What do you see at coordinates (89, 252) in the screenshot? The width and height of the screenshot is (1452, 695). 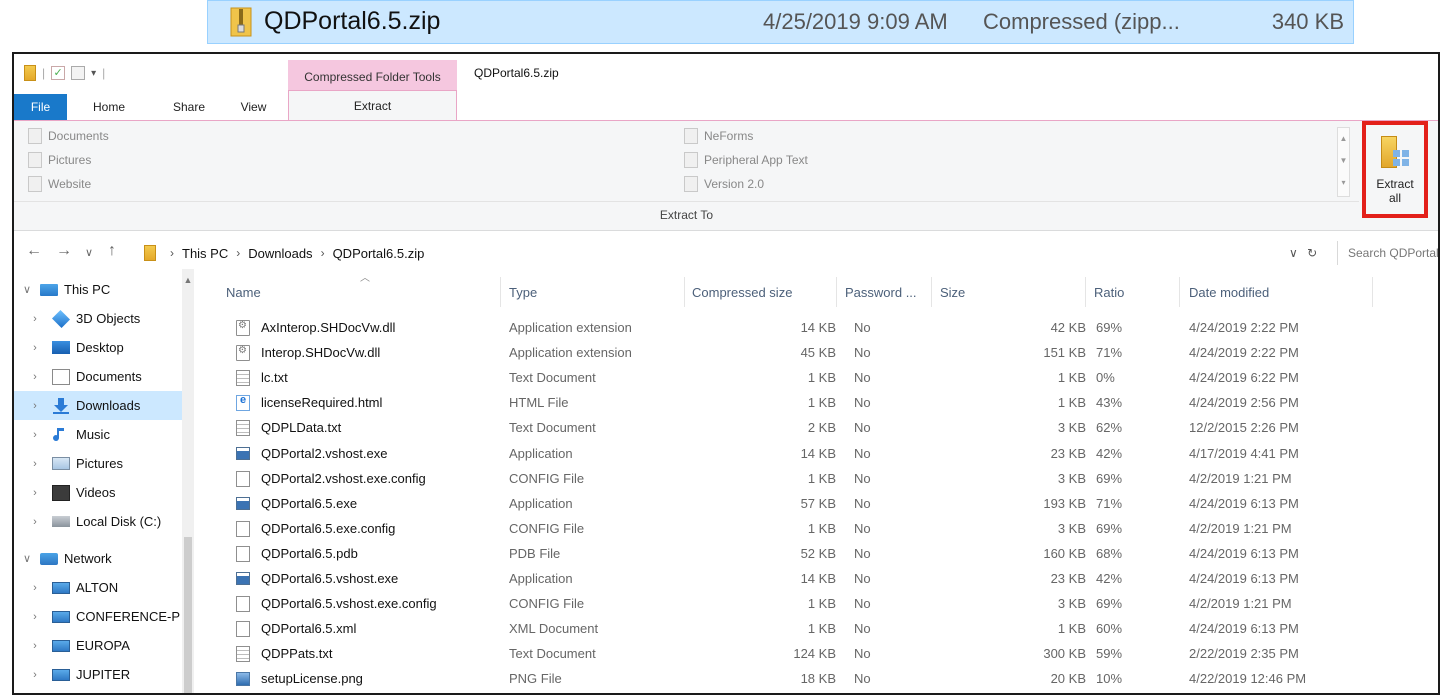 I see `recent-locations-chevron-icon: ∨` at bounding box center [89, 252].